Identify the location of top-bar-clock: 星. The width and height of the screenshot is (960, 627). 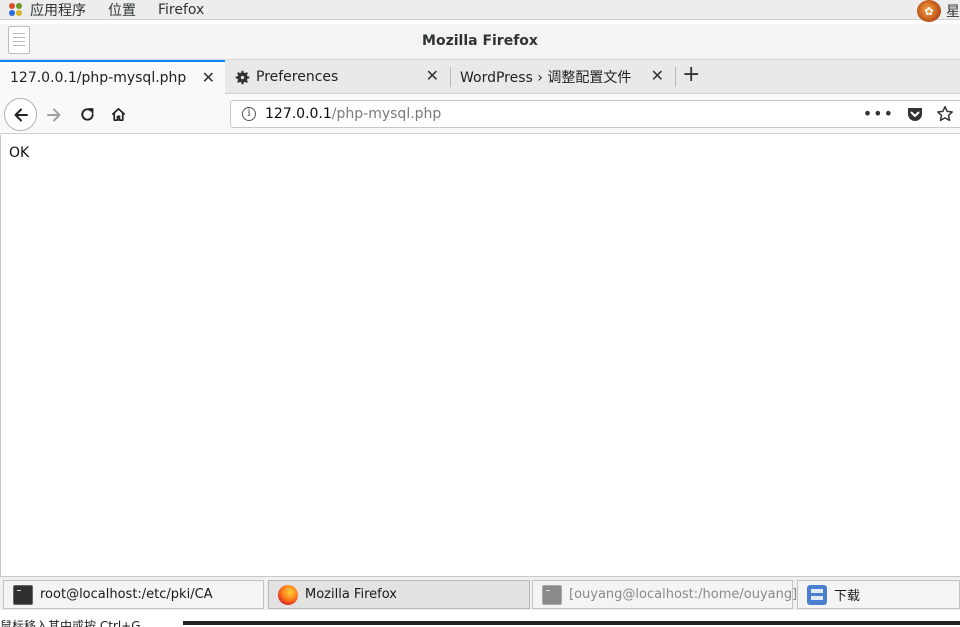
(953, 11).